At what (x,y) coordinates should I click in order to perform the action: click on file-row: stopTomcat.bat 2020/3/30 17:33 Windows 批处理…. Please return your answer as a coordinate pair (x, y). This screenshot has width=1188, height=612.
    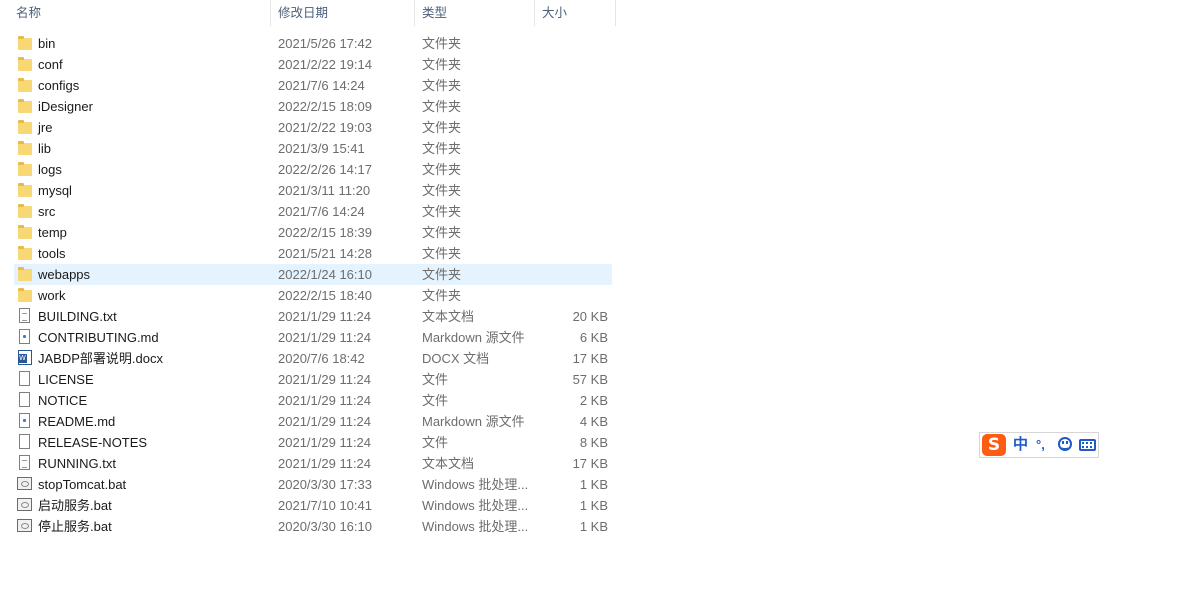
    Looking at the image, I should click on (308, 484).